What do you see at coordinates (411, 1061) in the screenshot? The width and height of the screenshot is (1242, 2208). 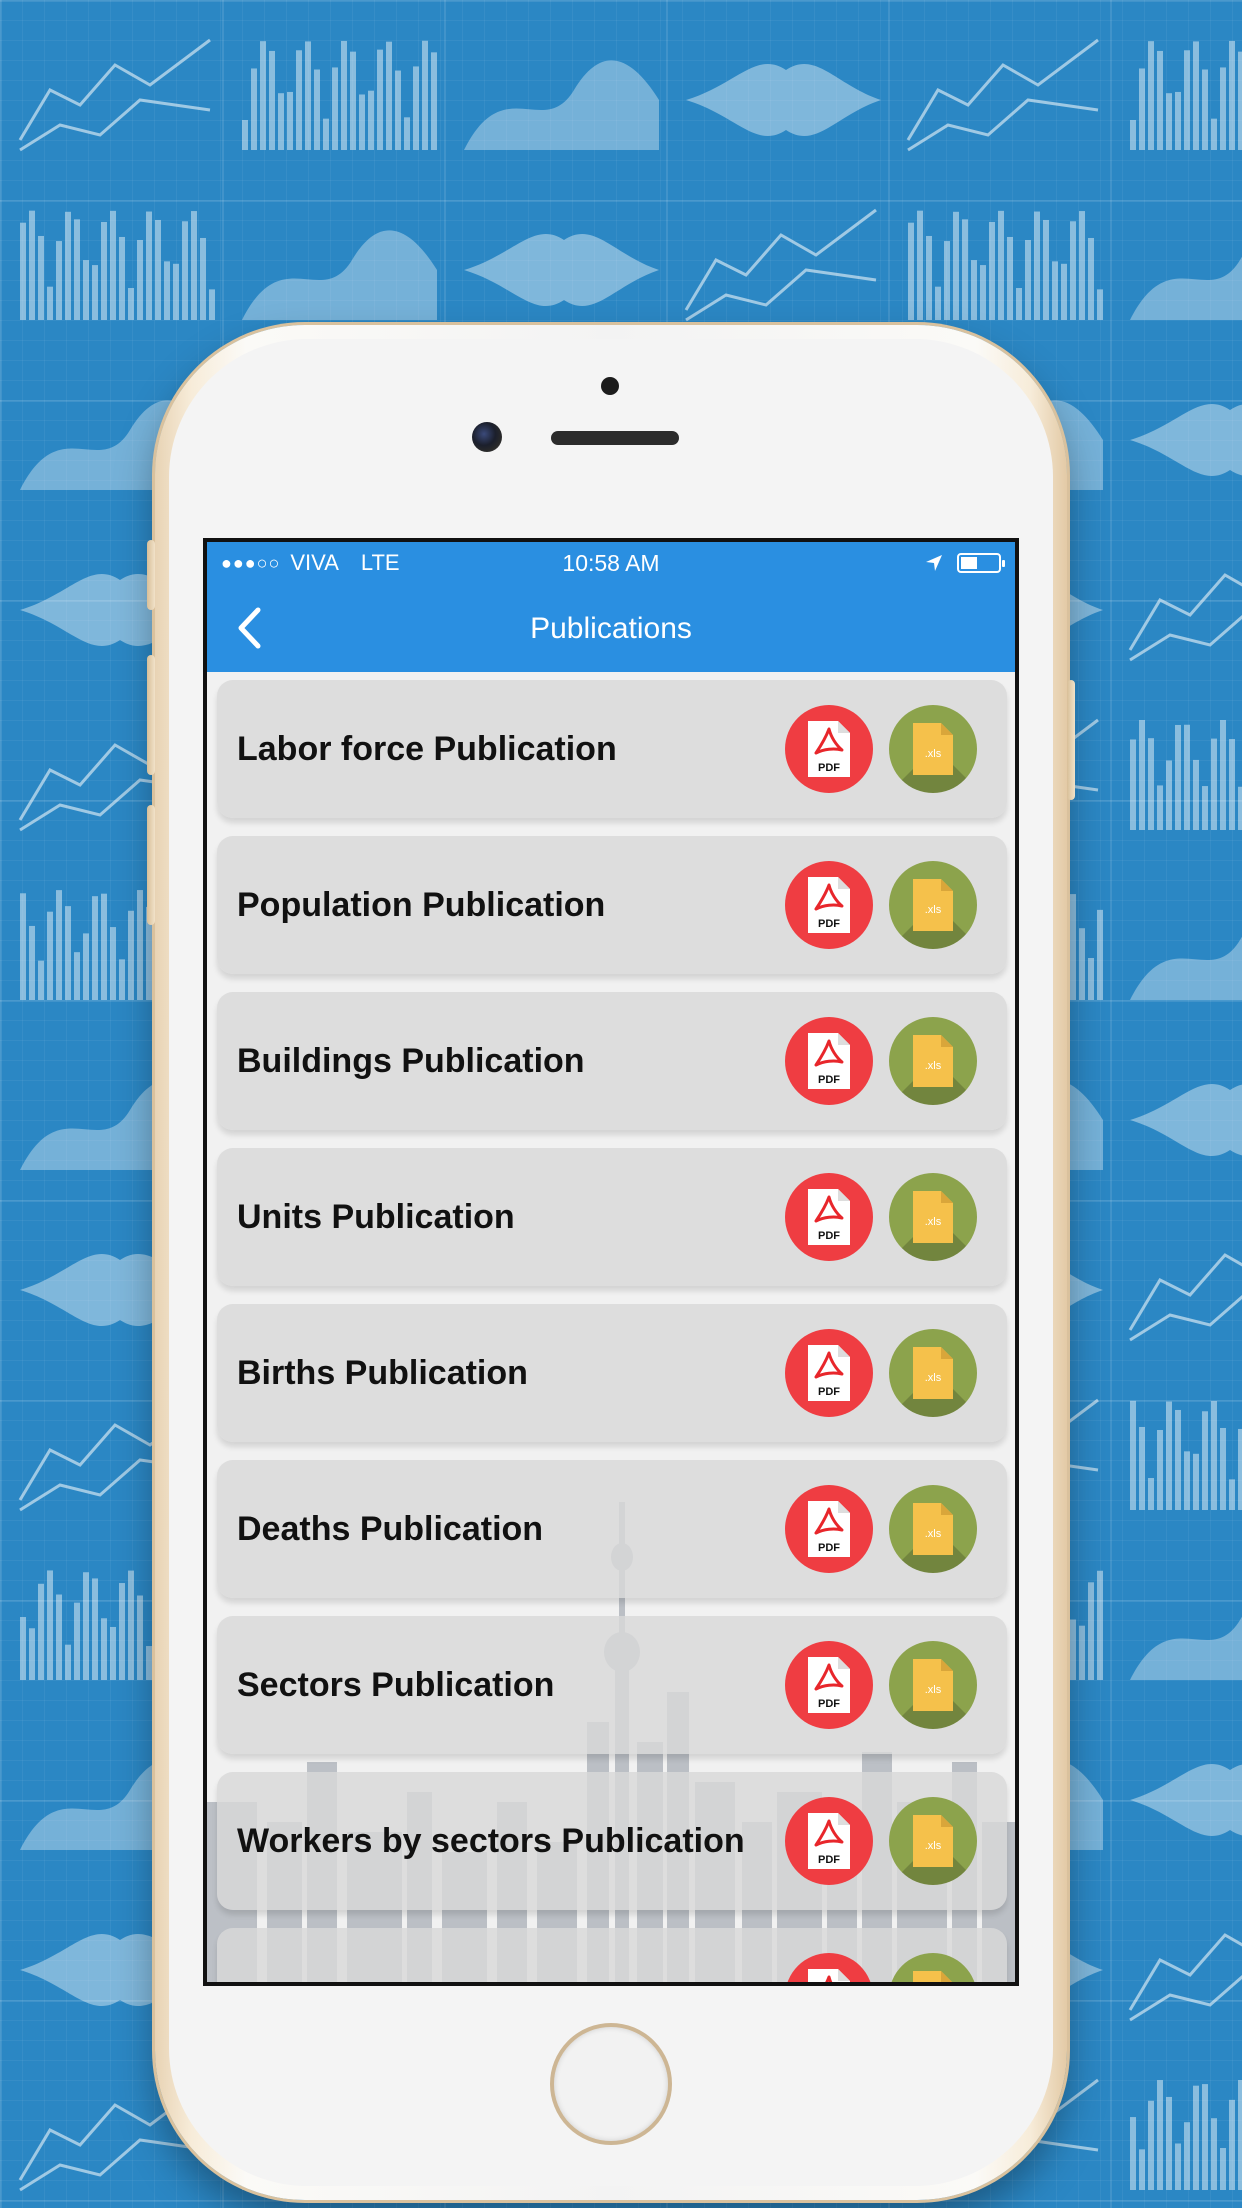 I see `publication-title: Buildings Publication` at bounding box center [411, 1061].